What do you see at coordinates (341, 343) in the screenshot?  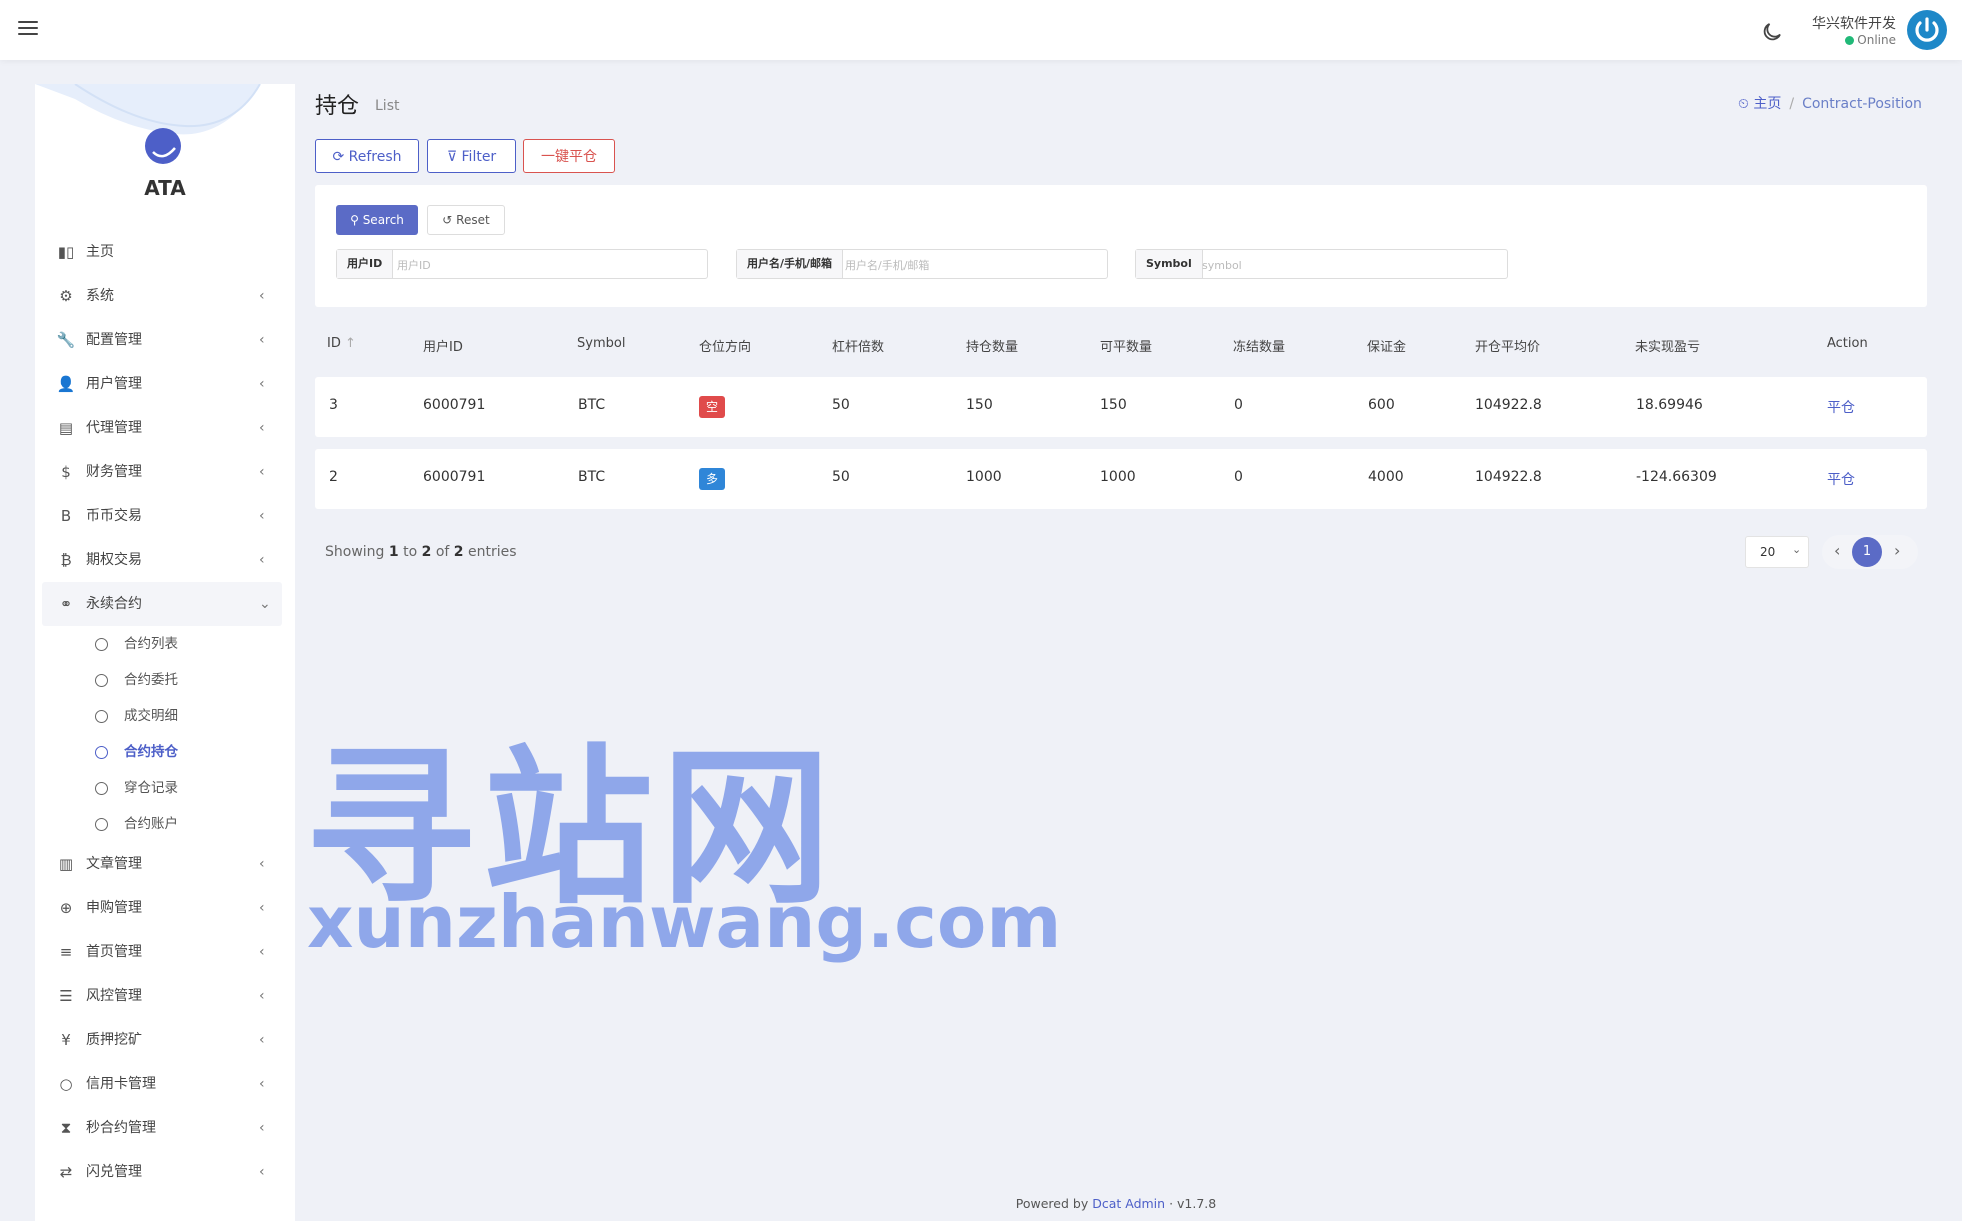 I see `col-id: ID ↑` at bounding box center [341, 343].